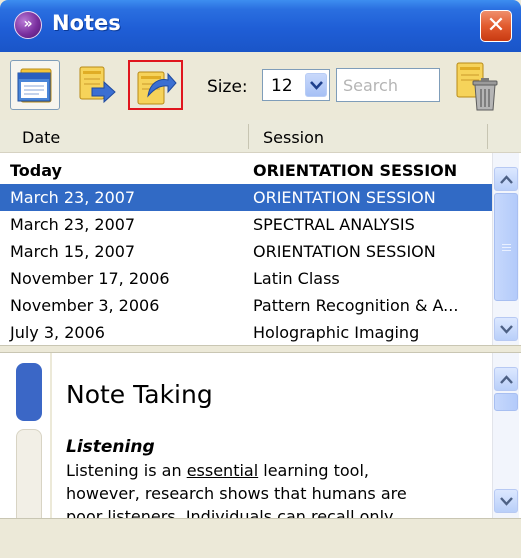 This screenshot has height=558, width=521. Describe the element at coordinates (110, 447) in the screenshot. I see `note-subheading: Listening` at that location.